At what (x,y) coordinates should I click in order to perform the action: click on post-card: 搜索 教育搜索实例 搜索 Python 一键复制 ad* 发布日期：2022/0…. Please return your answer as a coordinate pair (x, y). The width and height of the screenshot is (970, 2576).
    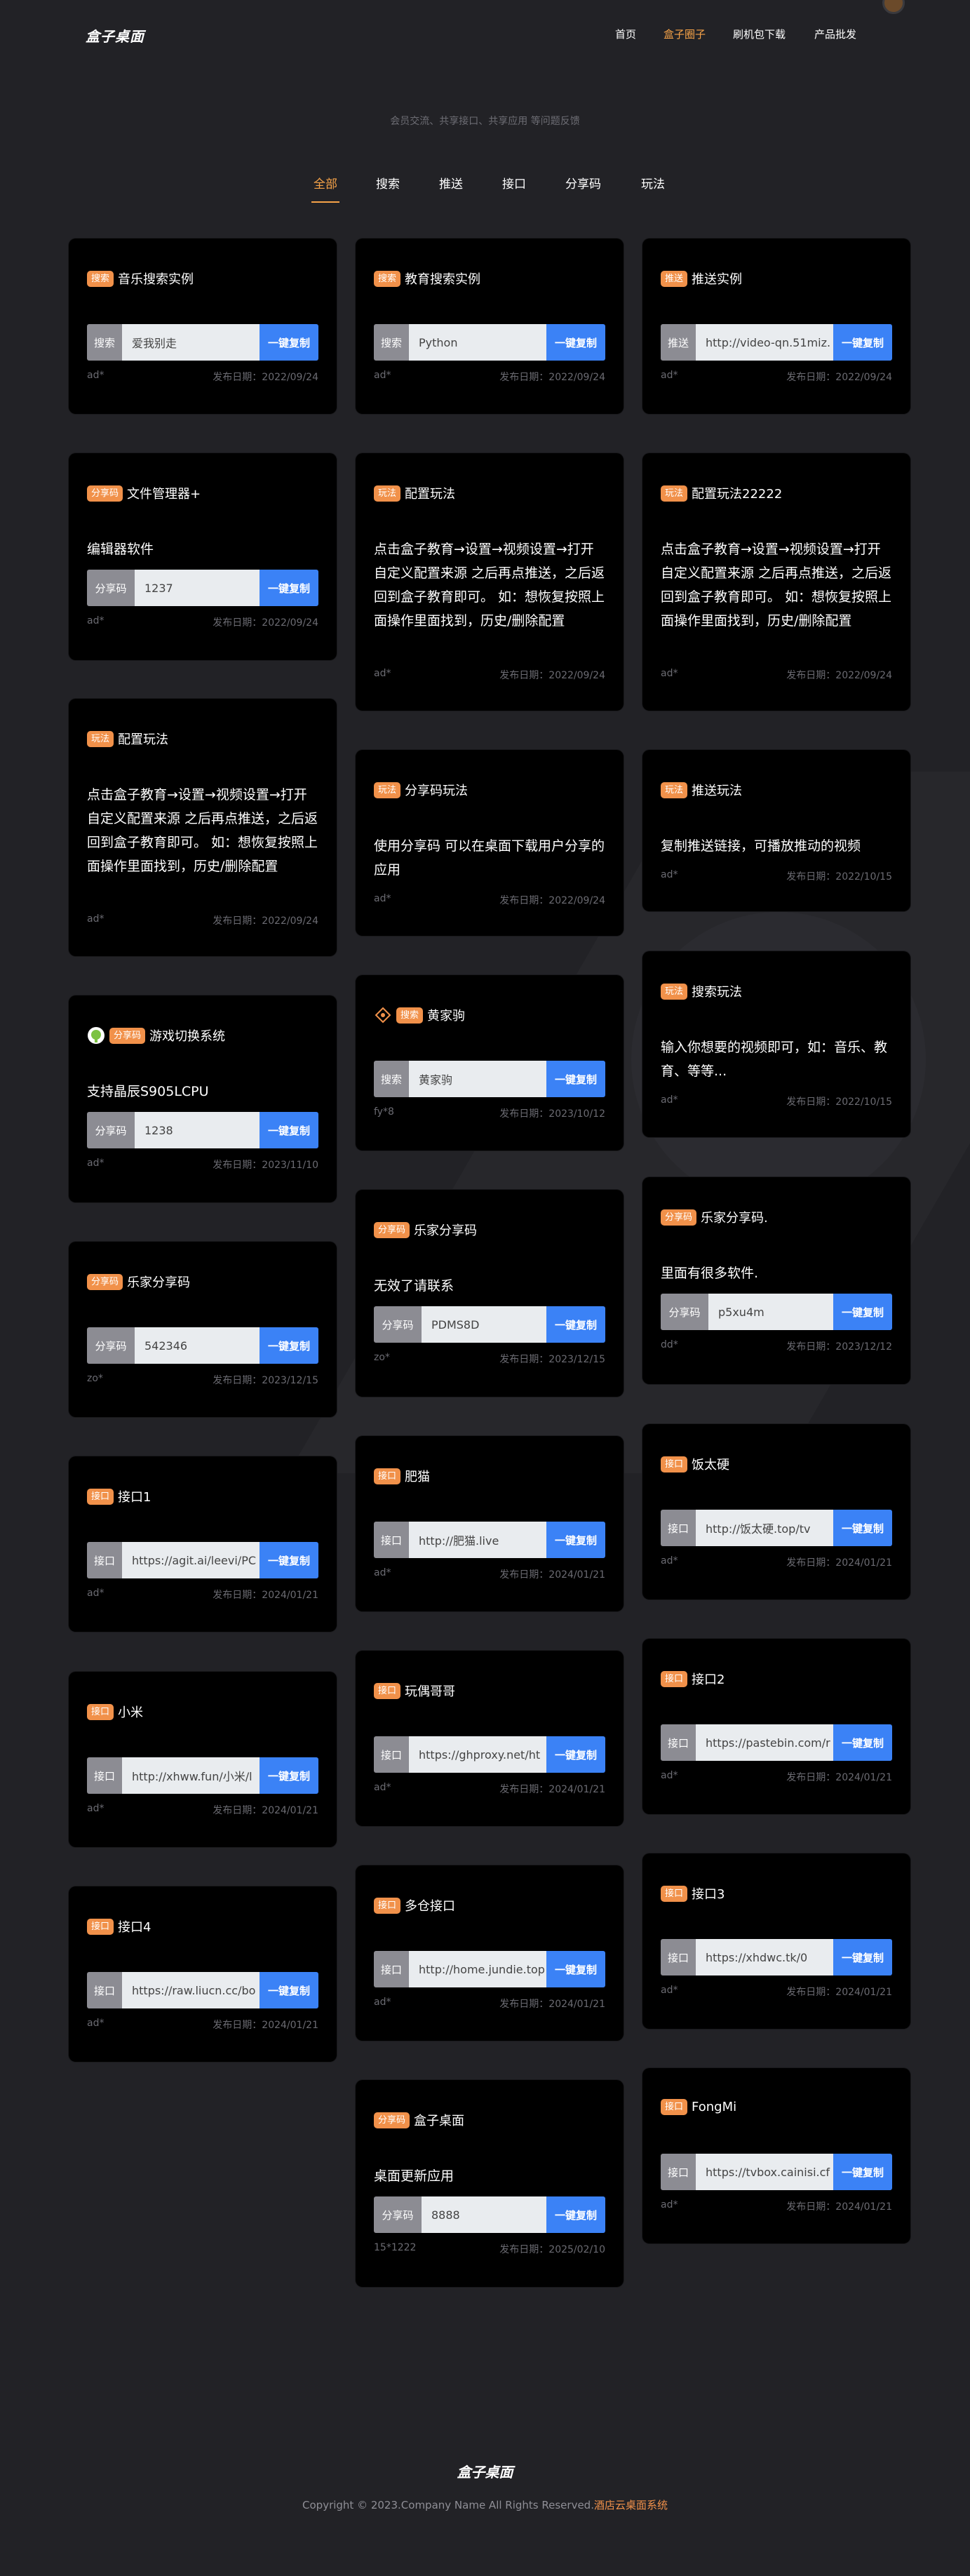
    Looking at the image, I should click on (490, 327).